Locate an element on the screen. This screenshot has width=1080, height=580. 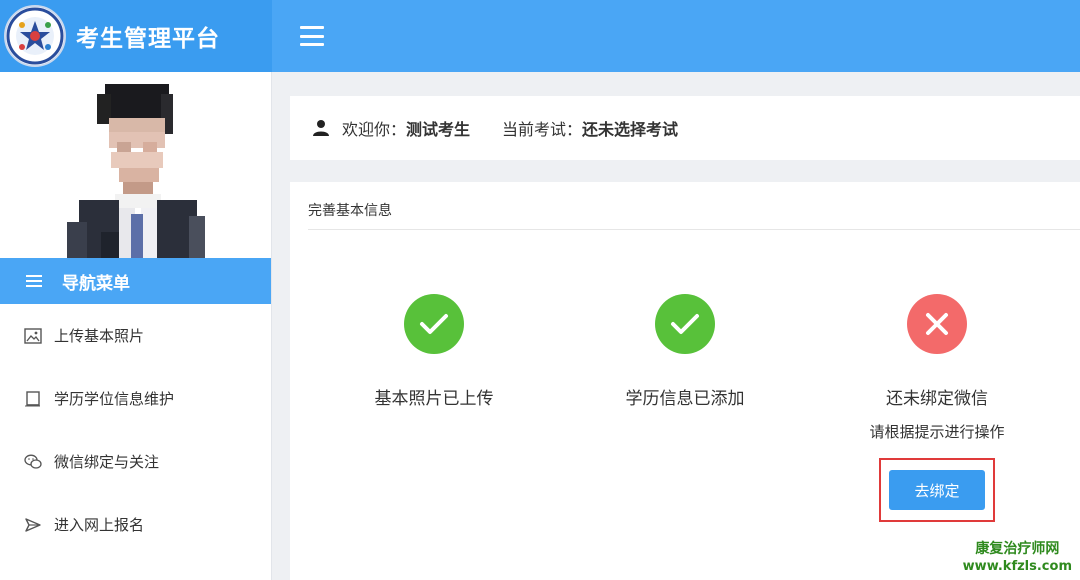
logo is located at coordinates (35, 36).